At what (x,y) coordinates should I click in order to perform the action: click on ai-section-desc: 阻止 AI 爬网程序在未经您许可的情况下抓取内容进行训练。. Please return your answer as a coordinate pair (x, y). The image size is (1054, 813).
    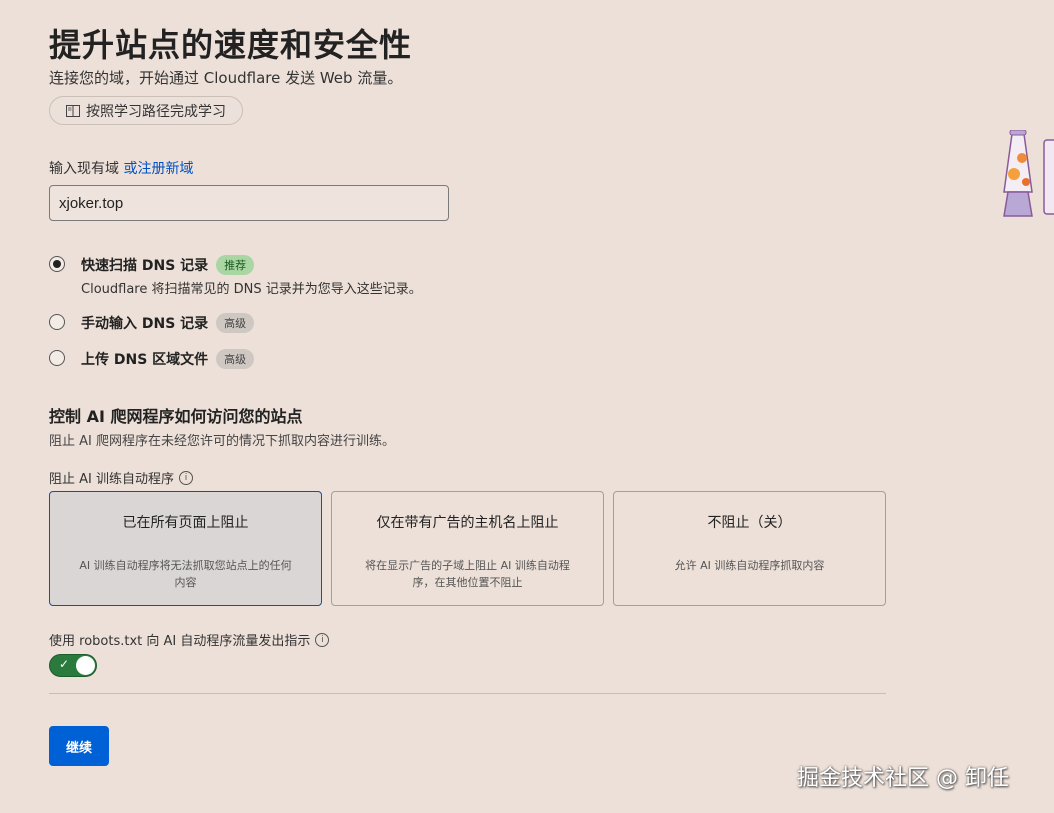
    Looking at the image, I should click on (222, 441).